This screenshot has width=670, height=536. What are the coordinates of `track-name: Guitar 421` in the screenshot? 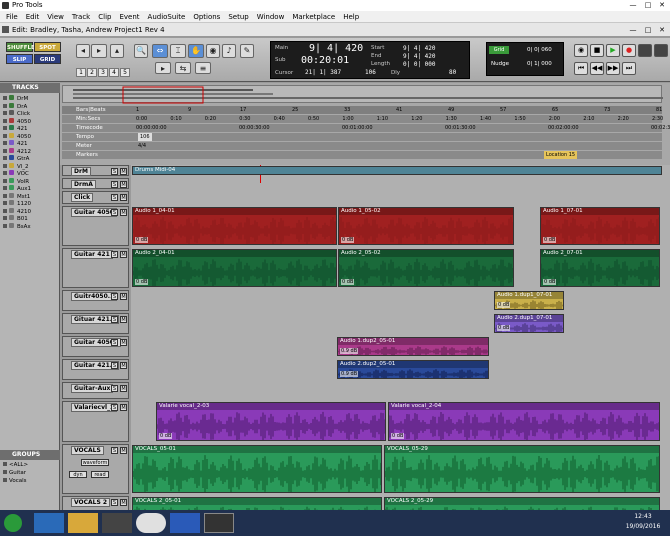 It's located at (92, 254).